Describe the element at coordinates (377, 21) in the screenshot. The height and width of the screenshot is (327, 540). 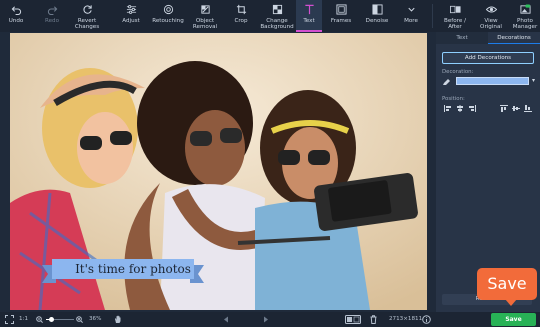
I see `denoise-label: Denoise` at that location.